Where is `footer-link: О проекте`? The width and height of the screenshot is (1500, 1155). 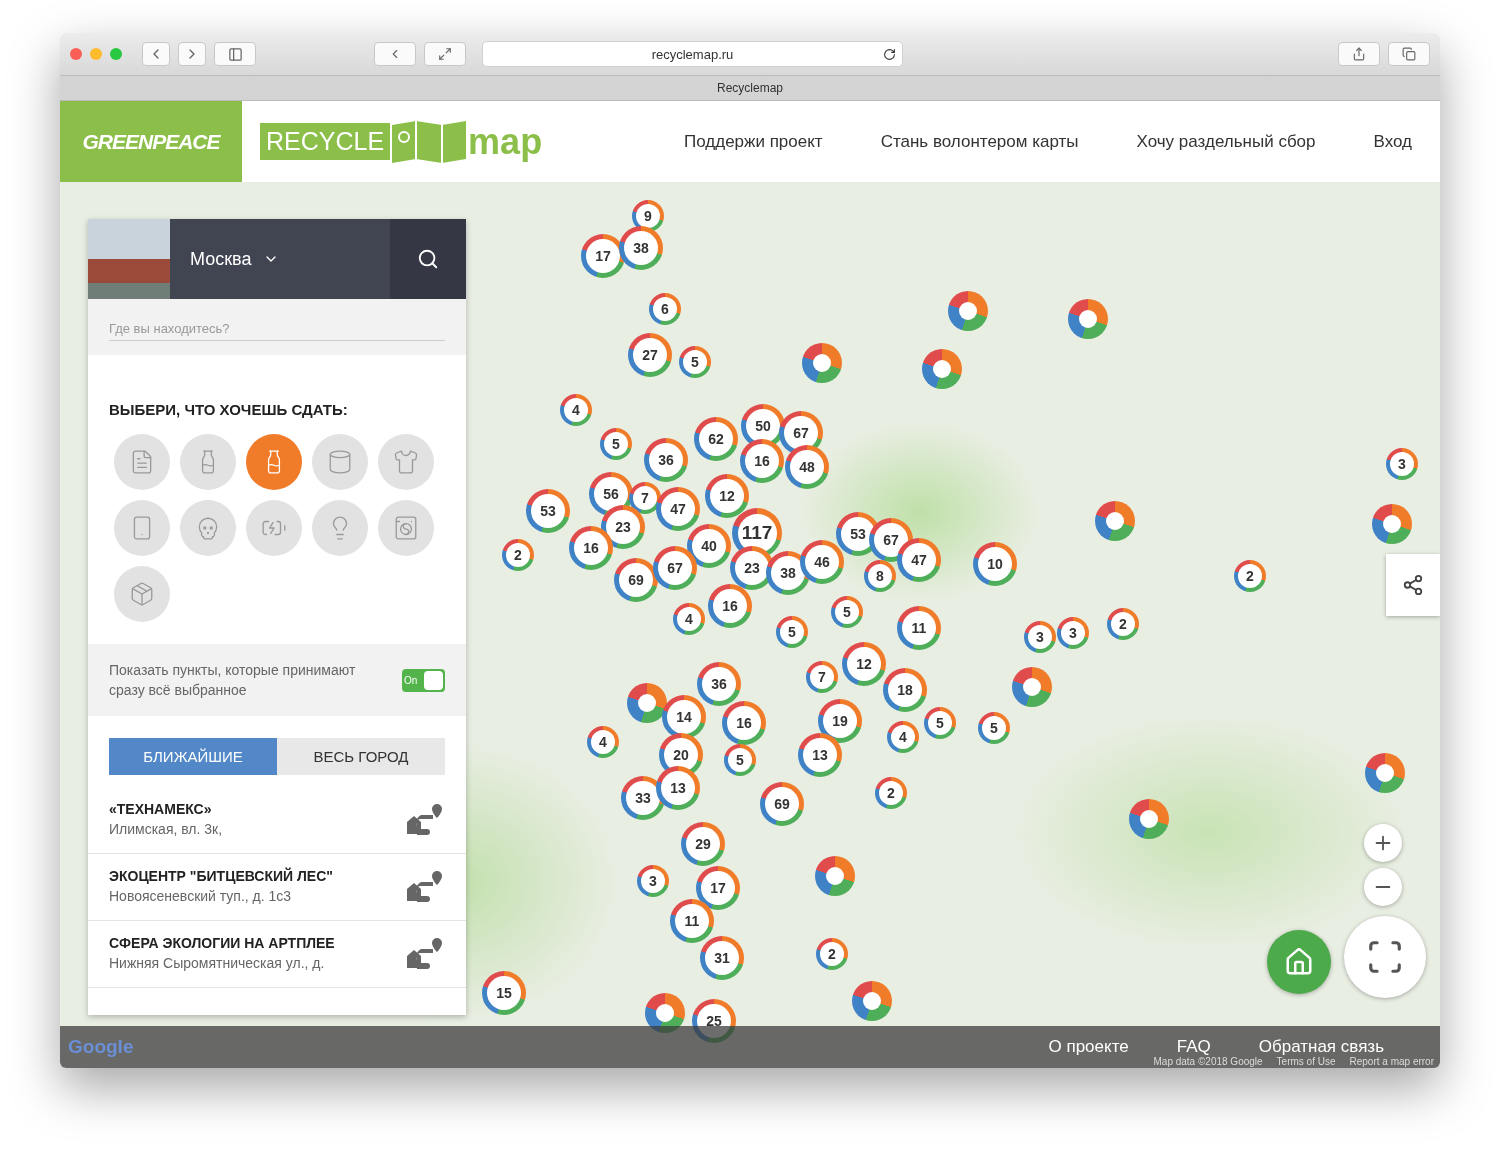 footer-link: О проекте is located at coordinates (1088, 1047).